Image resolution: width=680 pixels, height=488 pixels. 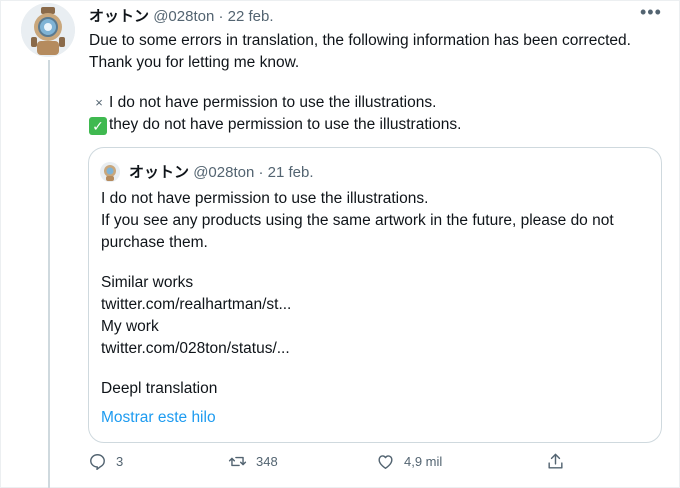 I want to click on thread-line, so click(x=49, y=274).